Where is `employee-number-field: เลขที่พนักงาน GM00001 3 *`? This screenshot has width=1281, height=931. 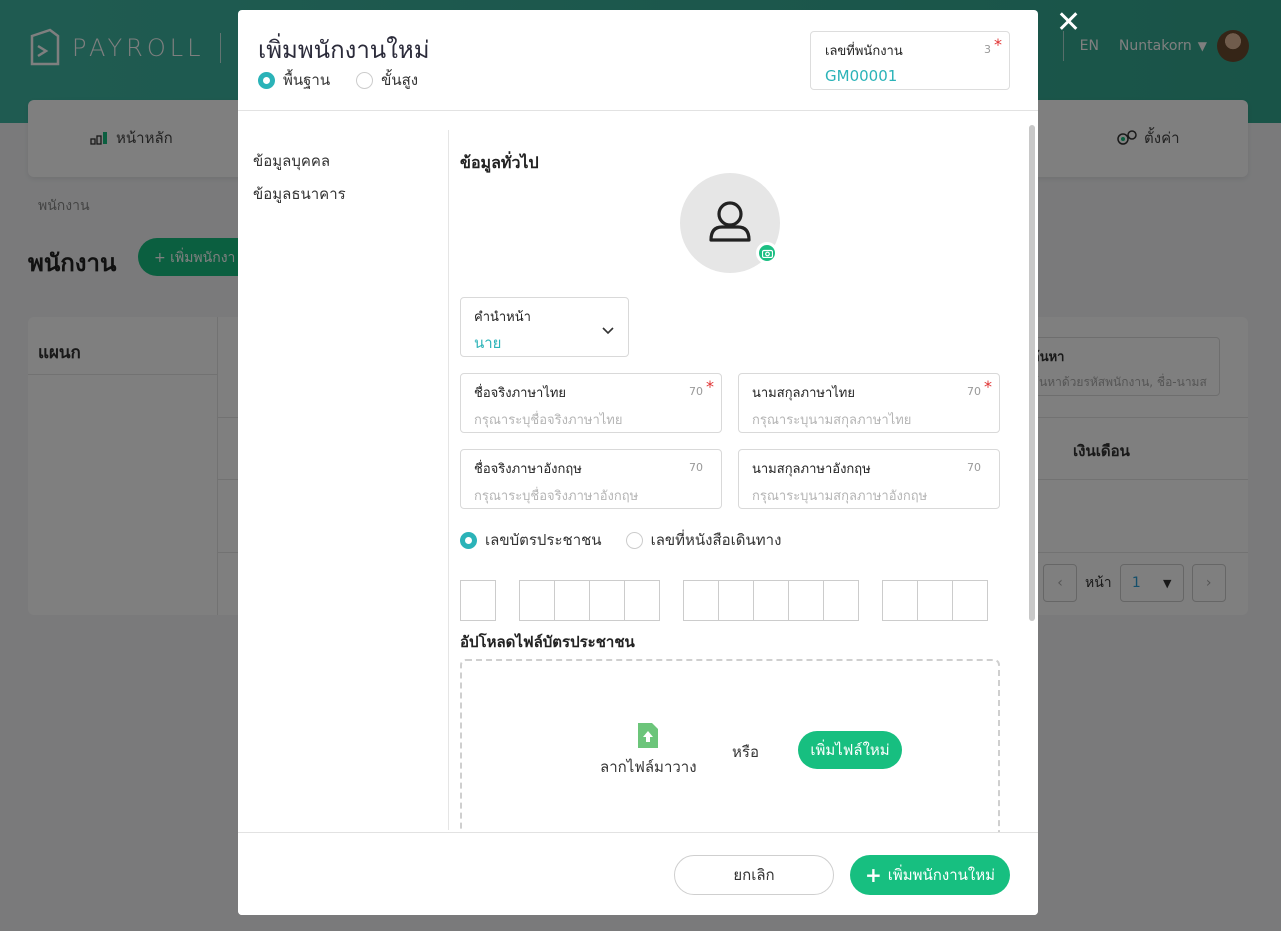 employee-number-field: เลขที่พนักงาน GM00001 3 * is located at coordinates (910, 60).